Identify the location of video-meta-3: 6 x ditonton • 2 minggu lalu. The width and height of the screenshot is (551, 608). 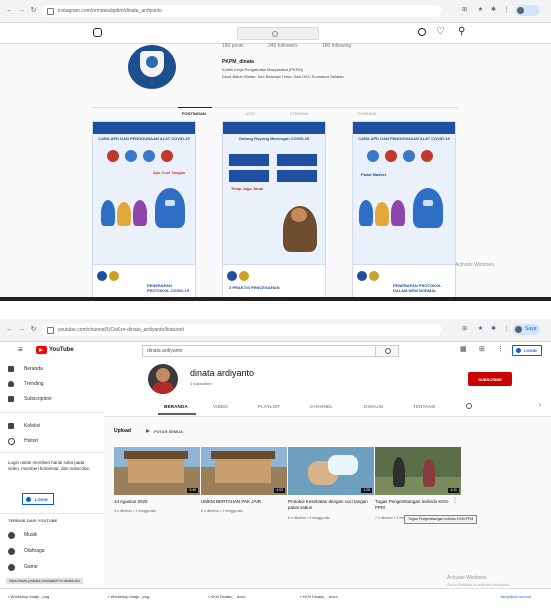
(309, 518).